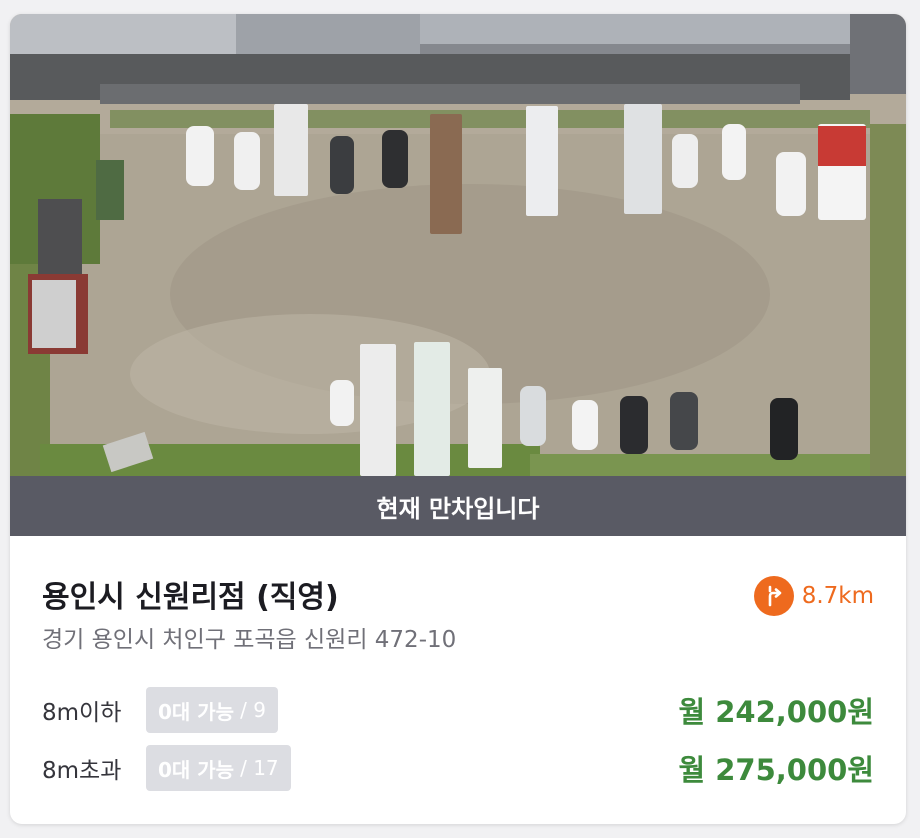  Describe the element at coordinates (82, 713) in the screenshot. I see `vehicle-size-label: 8m이하` at that location.